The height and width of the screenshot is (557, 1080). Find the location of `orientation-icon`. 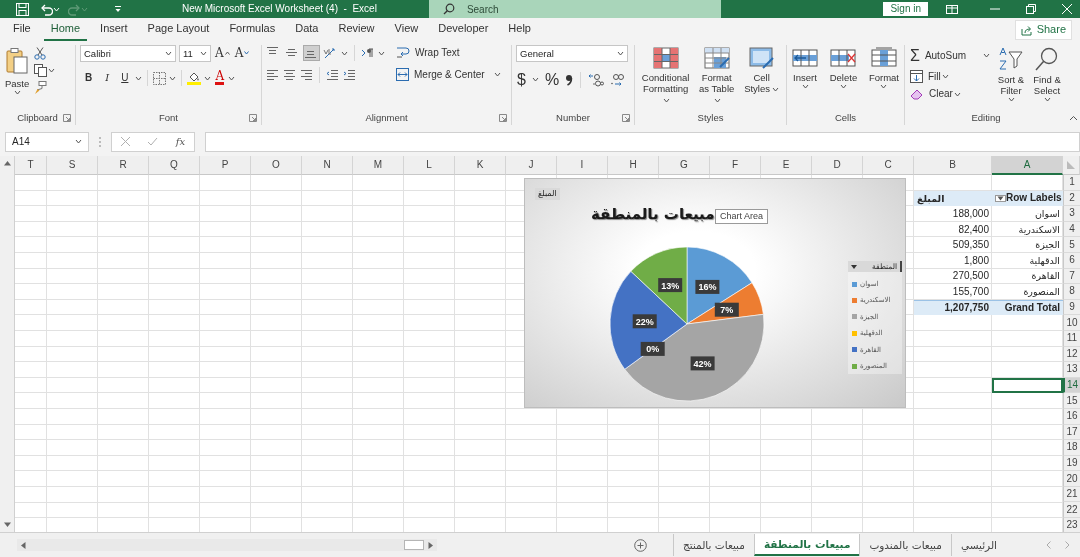

orientation-icon is located at coordinates (330, 53).